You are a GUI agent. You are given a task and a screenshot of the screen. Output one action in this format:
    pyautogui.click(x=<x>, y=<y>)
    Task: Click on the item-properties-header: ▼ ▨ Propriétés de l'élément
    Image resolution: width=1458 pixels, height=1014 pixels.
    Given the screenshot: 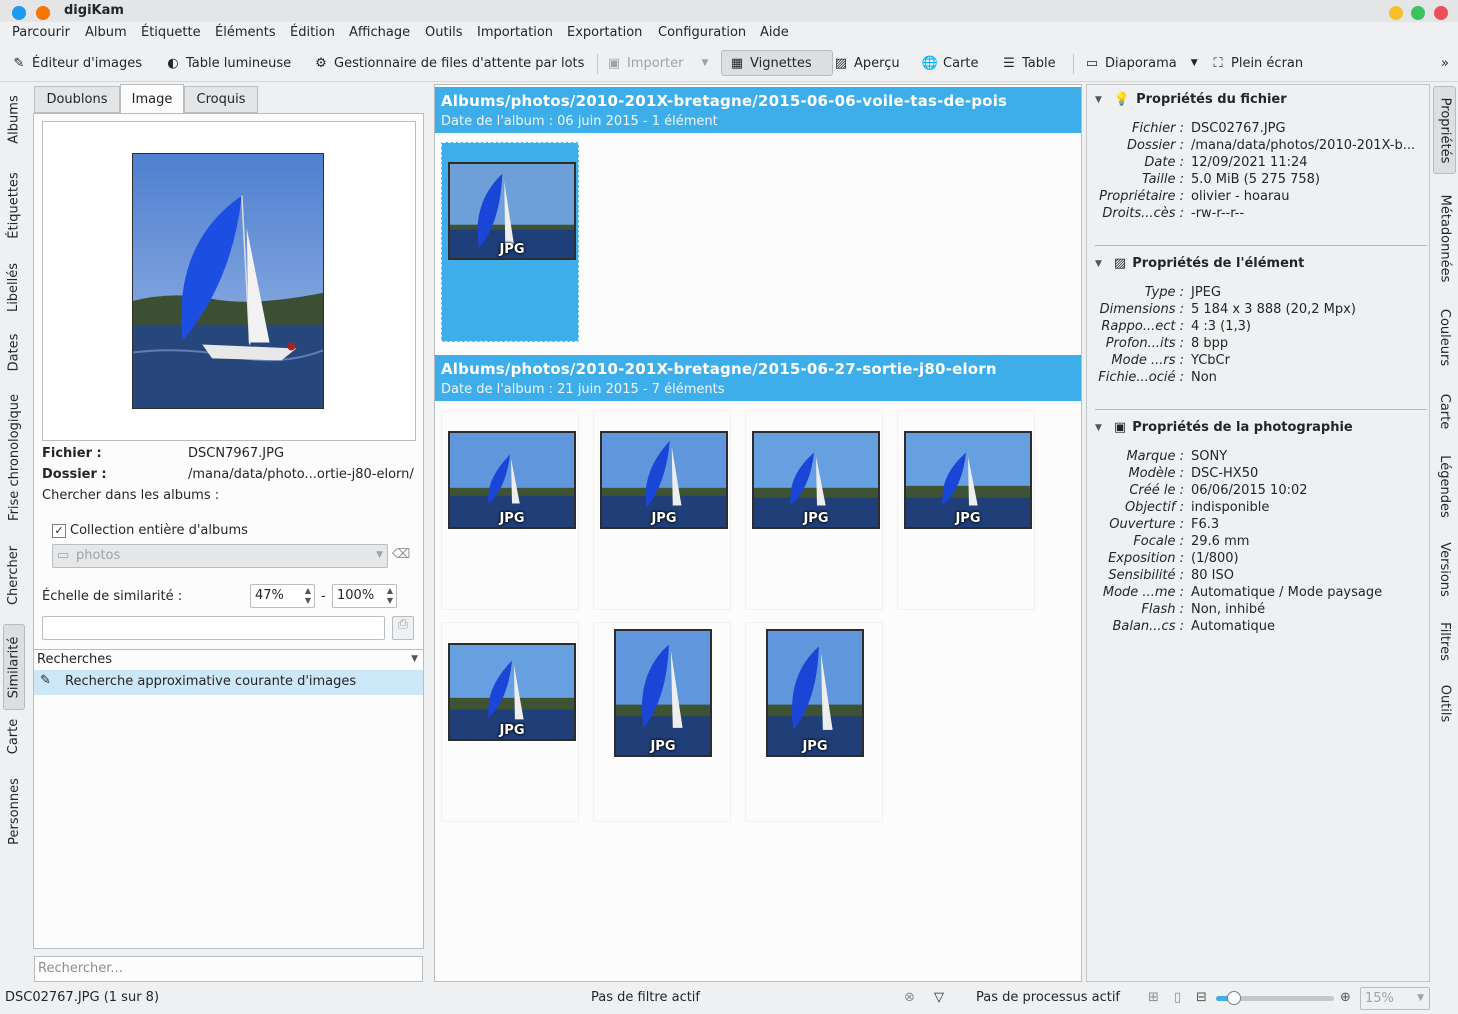 What is the action you would take?
    pyautogui.click(x=1199, y=263)
    